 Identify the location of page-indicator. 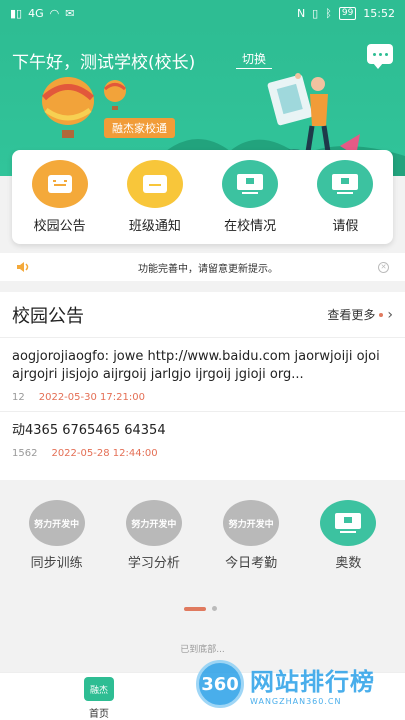
(200, 608).